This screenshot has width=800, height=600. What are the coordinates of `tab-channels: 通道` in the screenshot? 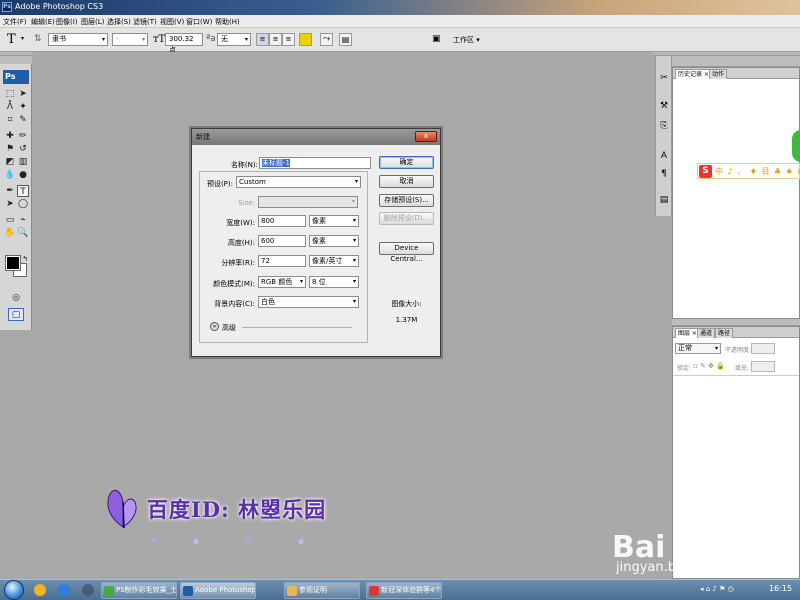 It's located at (706, 333).